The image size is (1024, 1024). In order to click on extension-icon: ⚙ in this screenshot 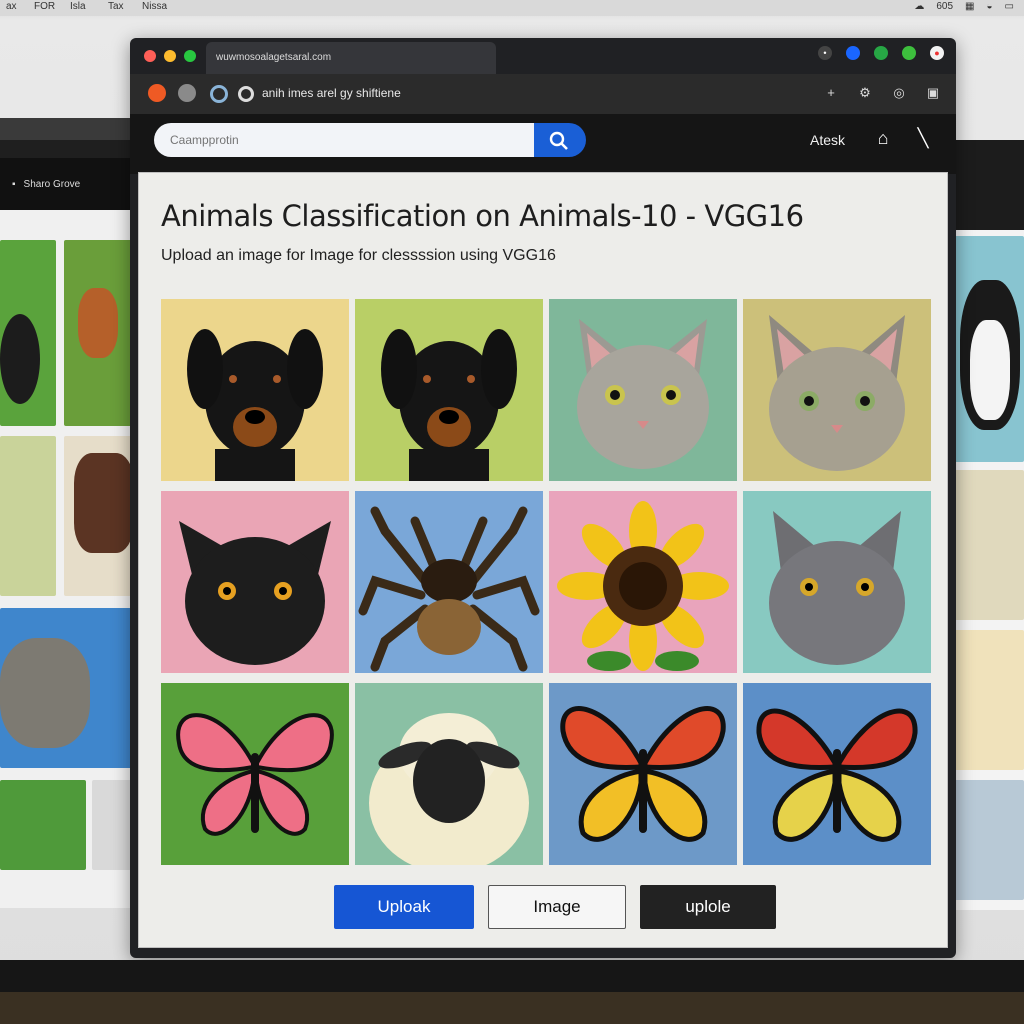, I will do `click(865, 93)`.